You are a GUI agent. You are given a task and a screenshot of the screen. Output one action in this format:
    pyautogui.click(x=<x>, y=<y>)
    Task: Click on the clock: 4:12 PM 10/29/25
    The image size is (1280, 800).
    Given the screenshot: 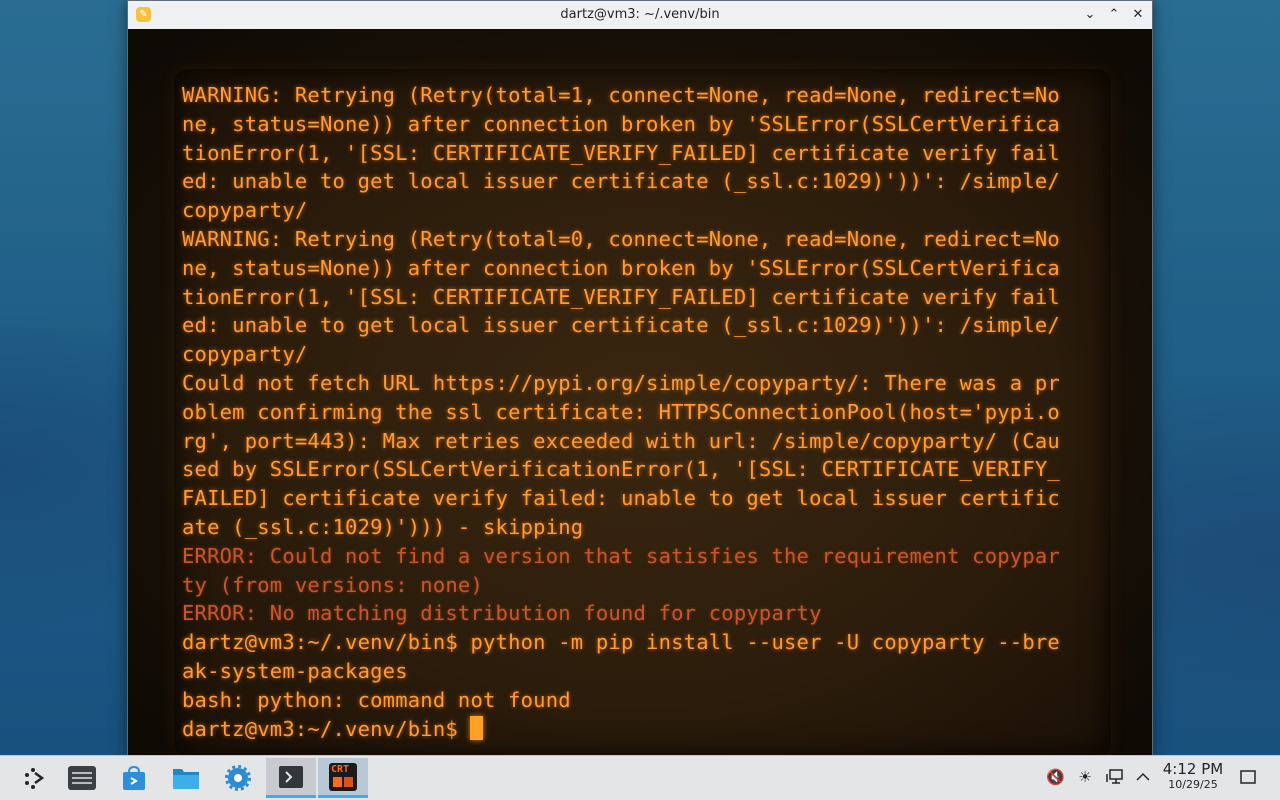 What is the action you would take?
    pyautogui.click(x=1193, y=776)
    